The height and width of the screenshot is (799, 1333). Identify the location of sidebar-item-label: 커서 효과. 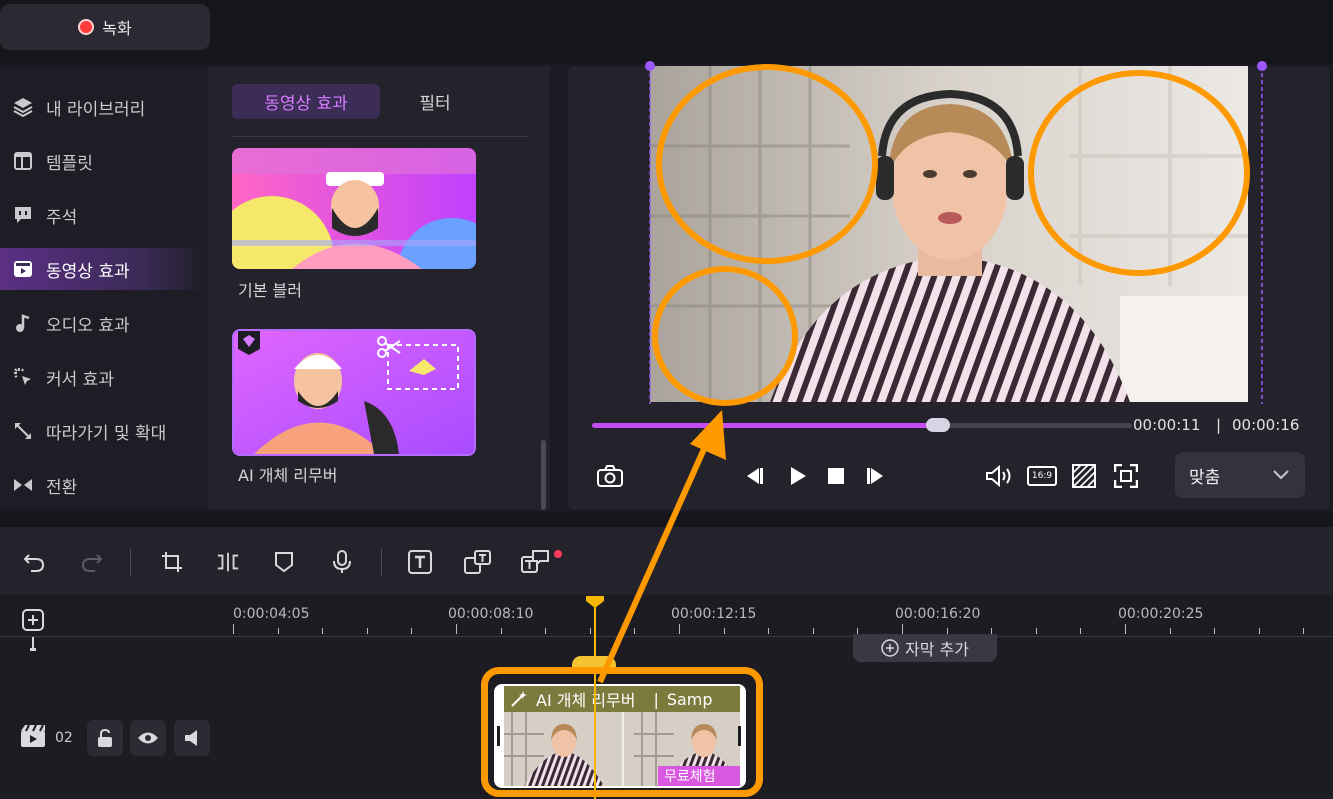
(80, 379).